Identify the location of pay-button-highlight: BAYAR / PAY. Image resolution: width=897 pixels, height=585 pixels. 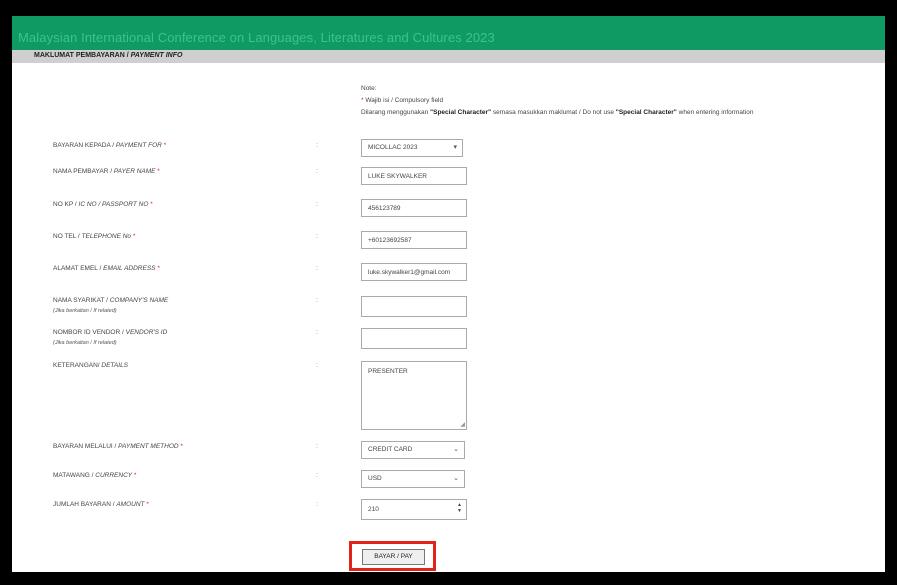
(392, 556).